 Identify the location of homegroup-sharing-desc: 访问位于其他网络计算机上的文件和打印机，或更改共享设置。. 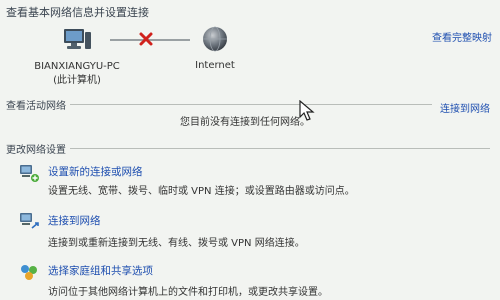
(188, 292).